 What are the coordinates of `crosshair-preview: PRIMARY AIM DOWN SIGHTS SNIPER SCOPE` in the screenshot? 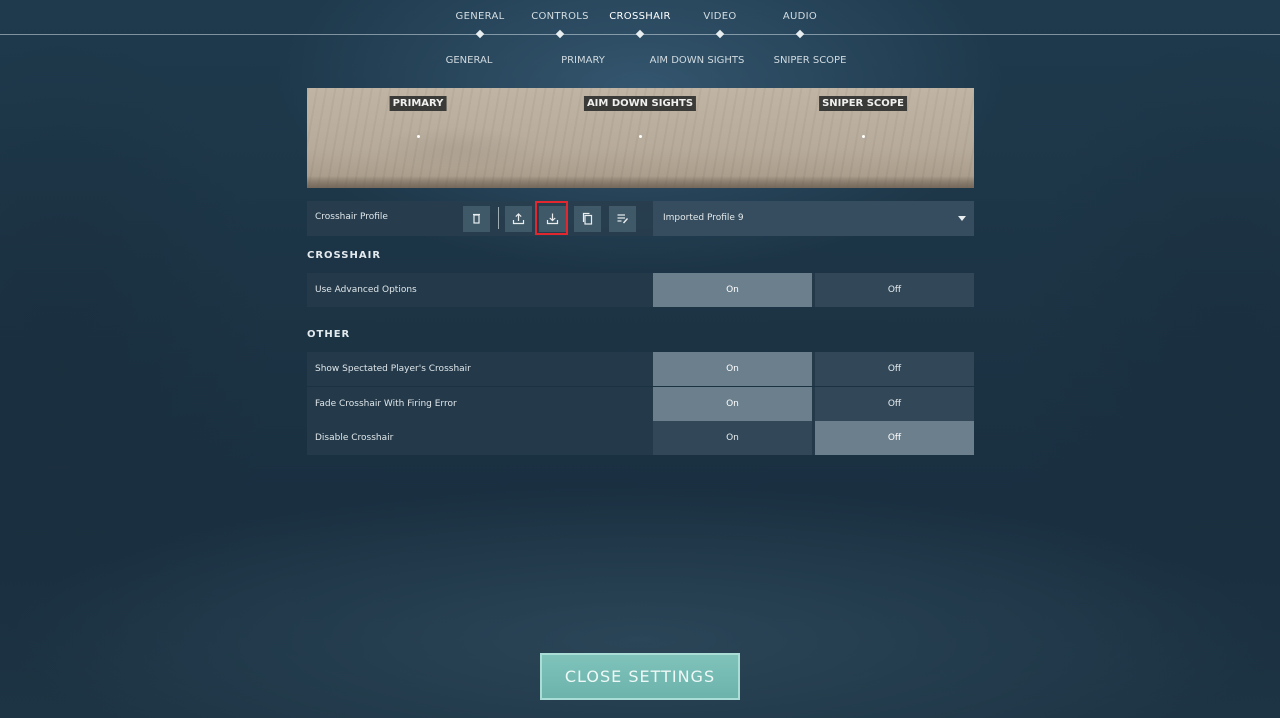 It's located at (640, 138).